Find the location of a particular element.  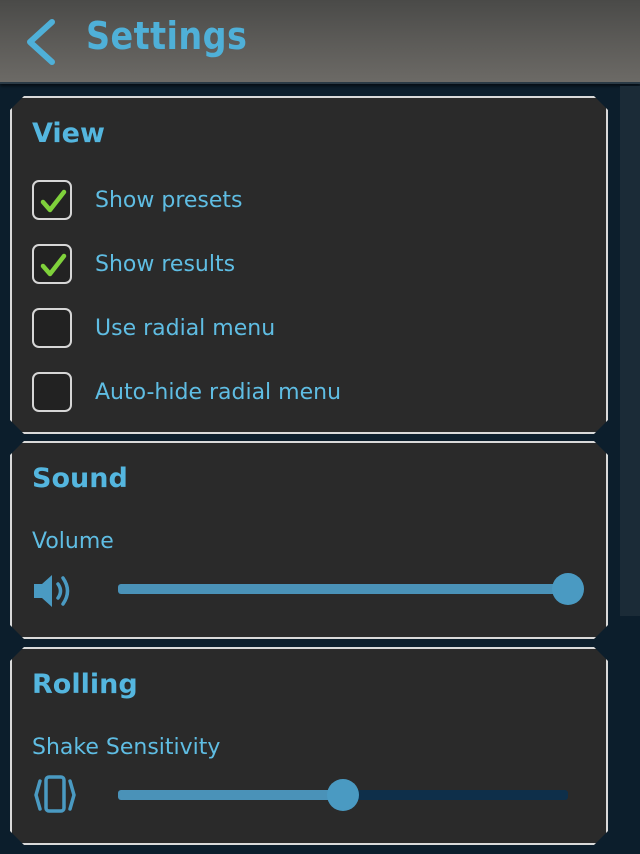

use-radial-menu-checkbox is located at coordinates (52, 328).